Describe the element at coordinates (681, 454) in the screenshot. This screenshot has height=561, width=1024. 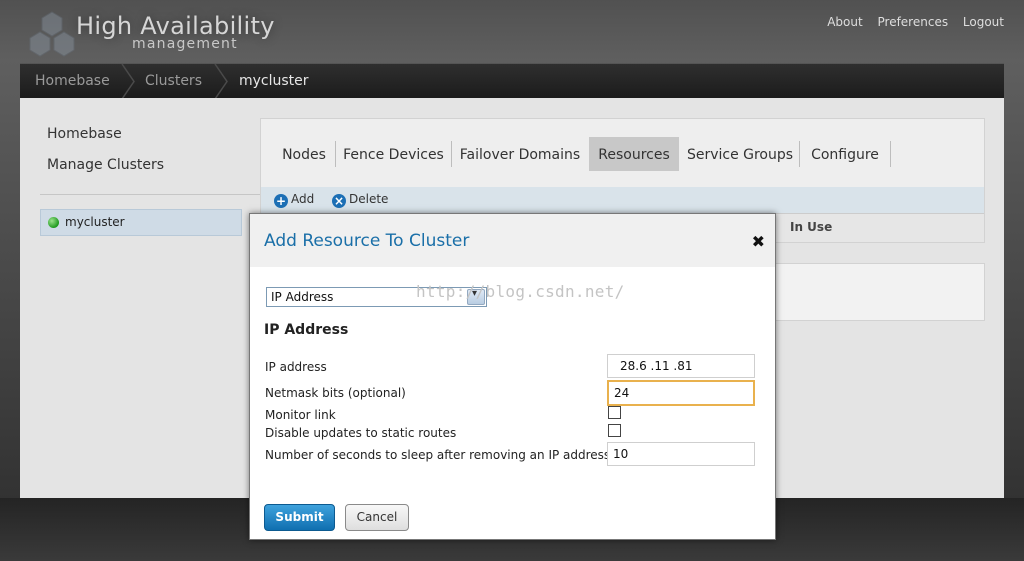
I see `sleep-seconds-field: 10` at that location.